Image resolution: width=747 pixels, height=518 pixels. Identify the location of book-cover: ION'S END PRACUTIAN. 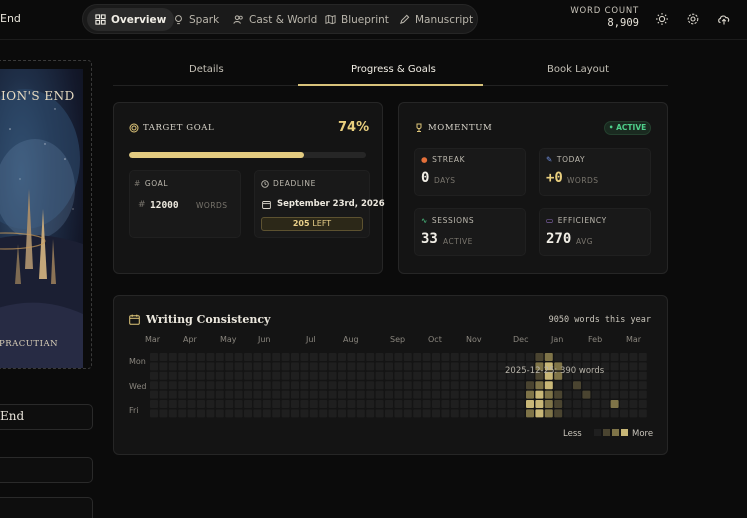
(46, 214).